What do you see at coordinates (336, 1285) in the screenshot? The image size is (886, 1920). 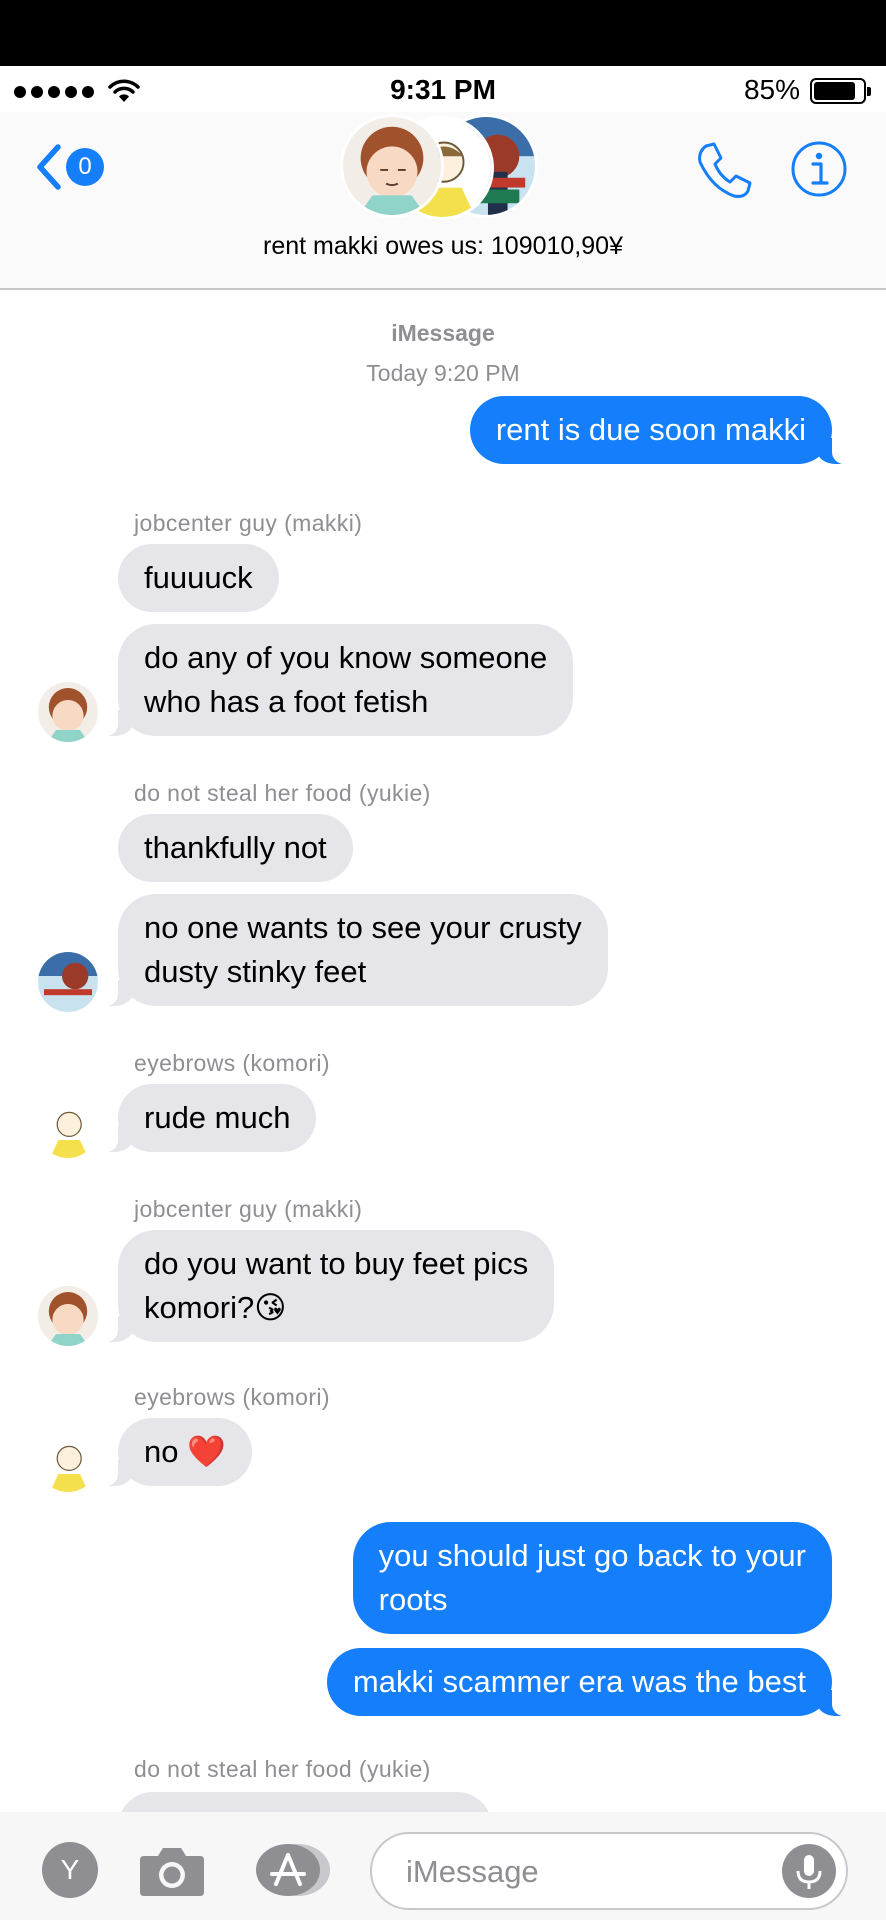 I see `message-text: do you want to buy feet pics komori?😘` at bounding box center [336, 1285].